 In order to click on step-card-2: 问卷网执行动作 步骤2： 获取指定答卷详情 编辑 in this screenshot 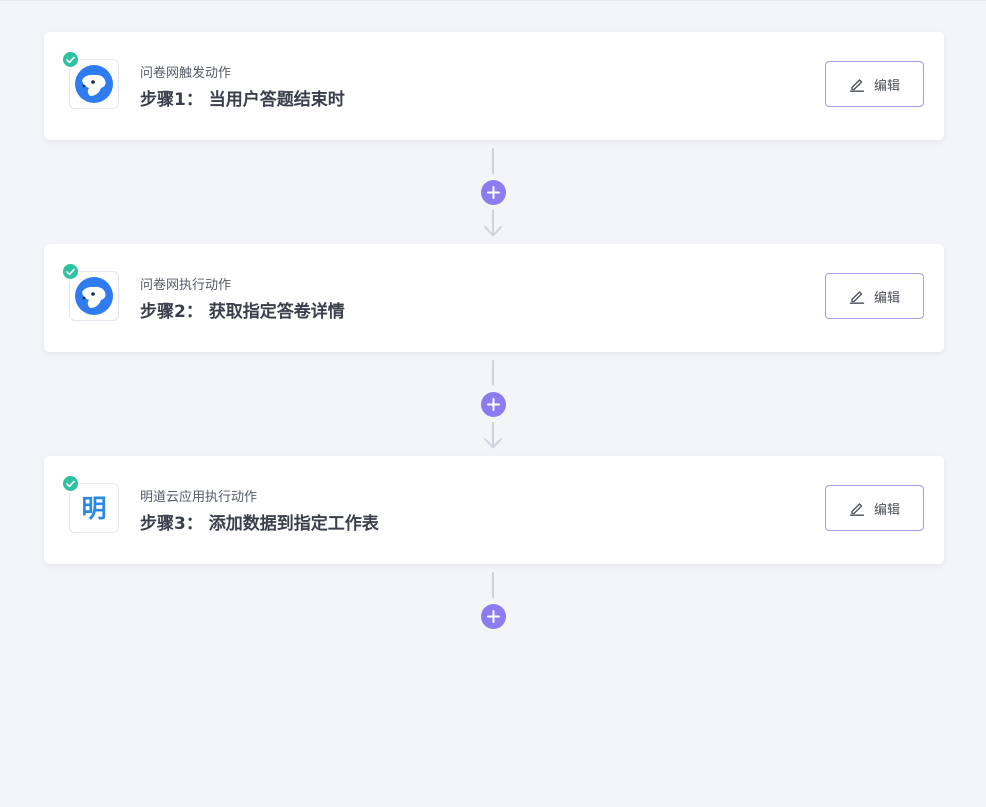, I will do `click(494, 298)`.